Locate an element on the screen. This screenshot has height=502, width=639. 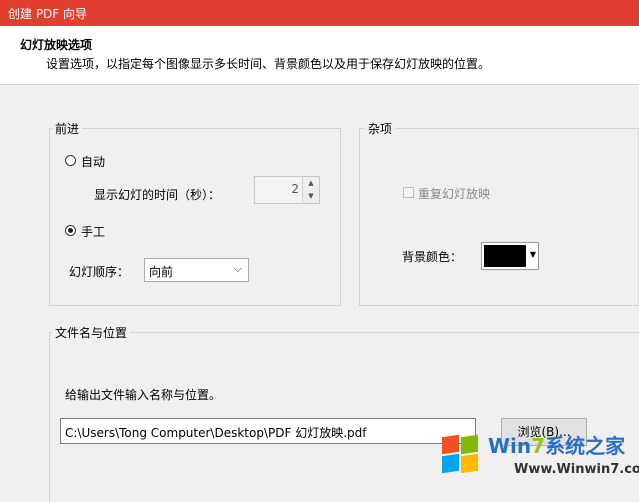
auto-radio-label: 自动 is located at coordinates (93, 161).